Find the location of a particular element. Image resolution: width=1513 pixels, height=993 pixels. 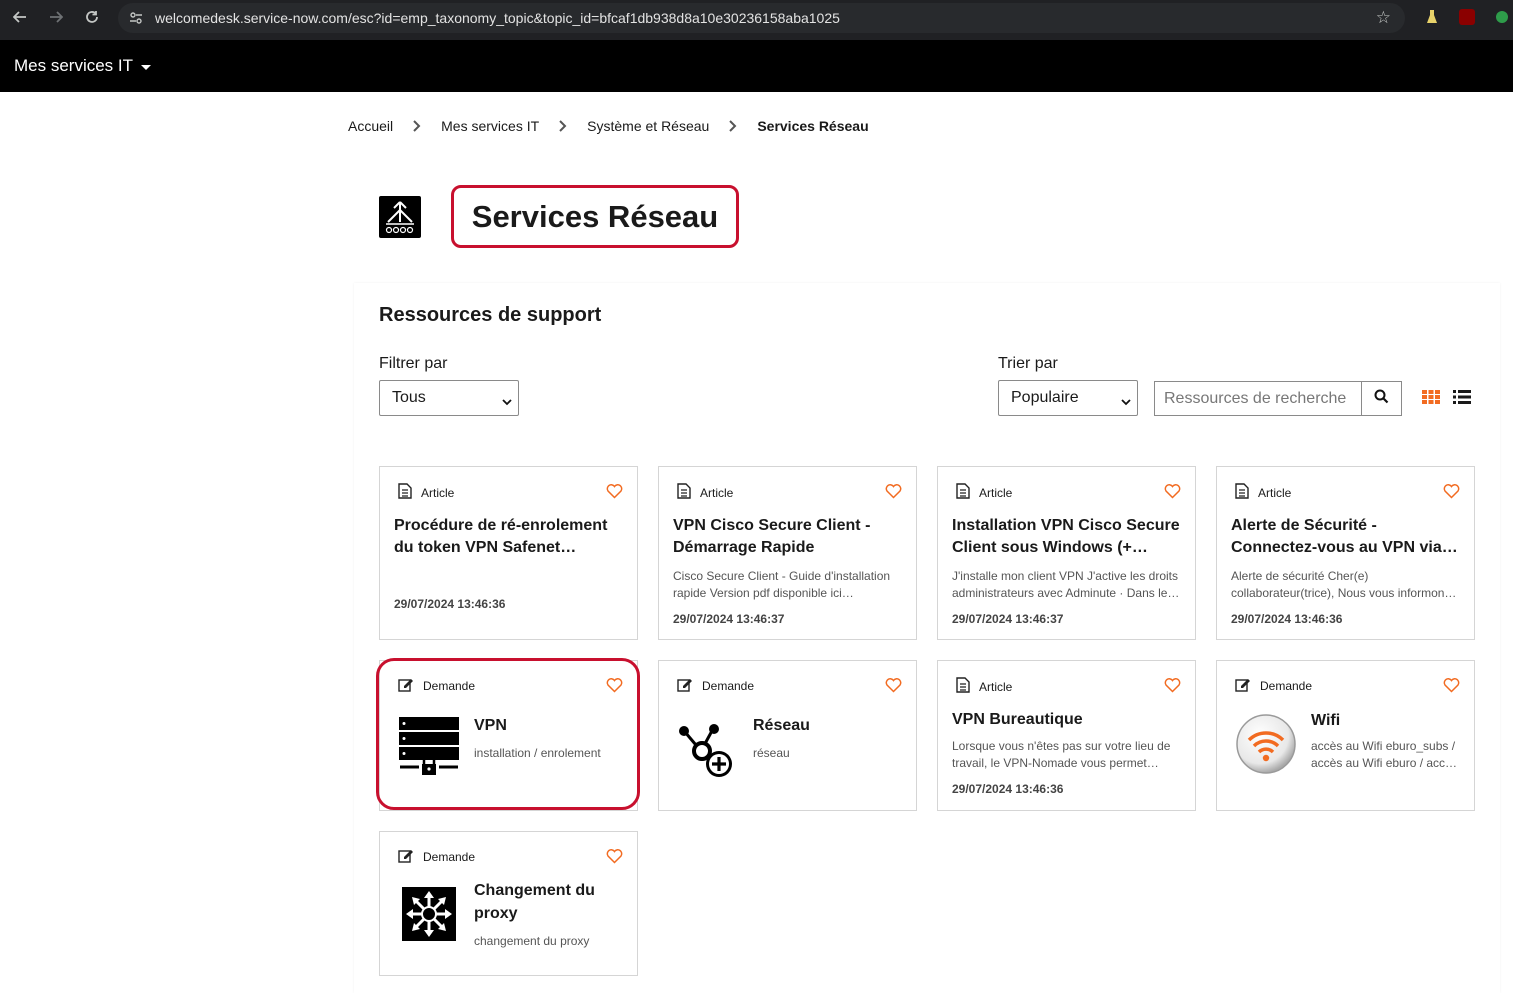

network-add-icon is located at coordinates (708, 753).